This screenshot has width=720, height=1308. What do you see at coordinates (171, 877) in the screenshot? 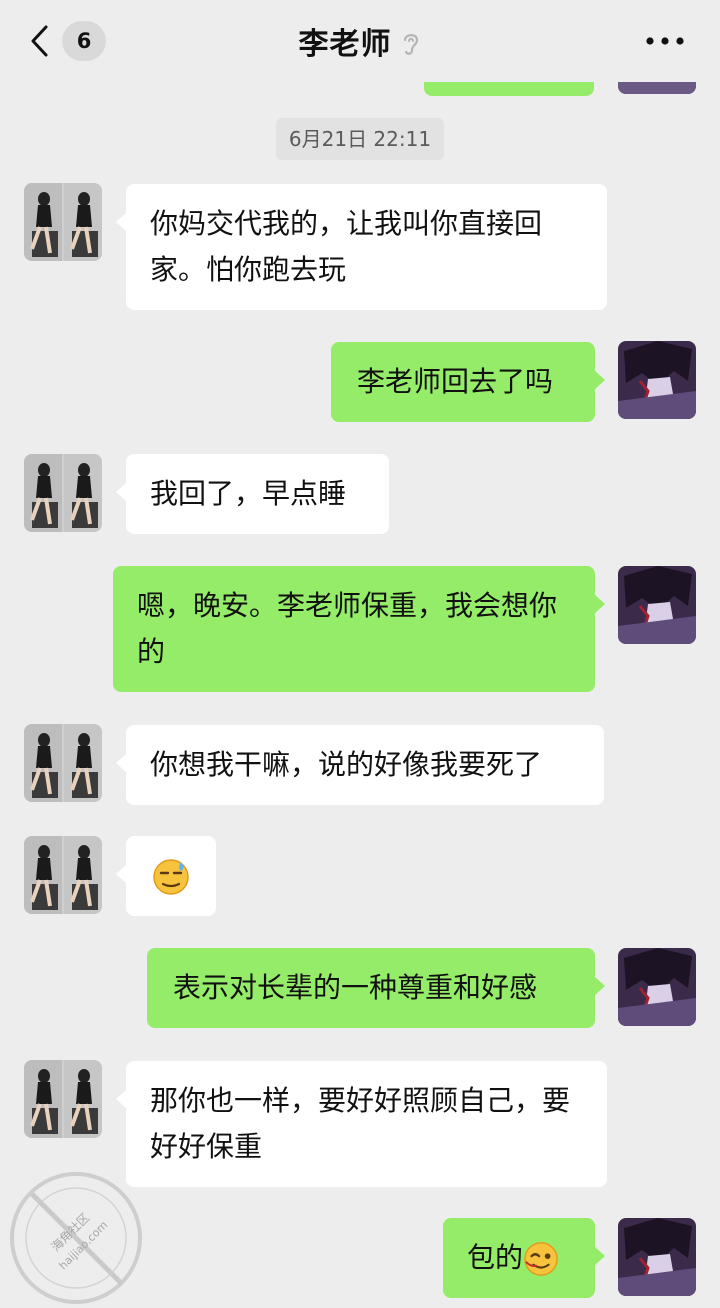
I see `sweat-smile-emoji-icon` at bounding box center [171, 877].